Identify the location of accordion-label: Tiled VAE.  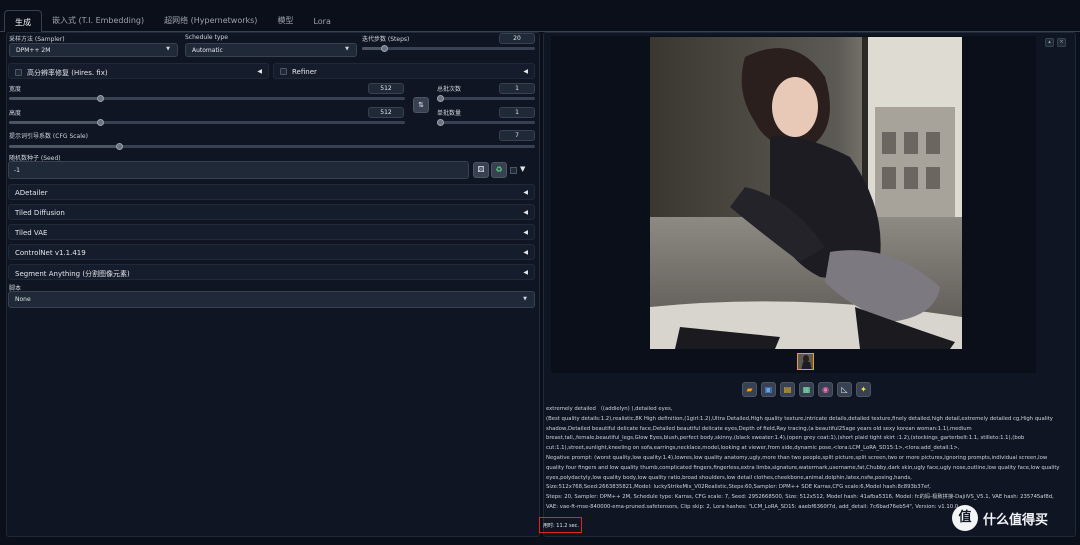
(31, 233).